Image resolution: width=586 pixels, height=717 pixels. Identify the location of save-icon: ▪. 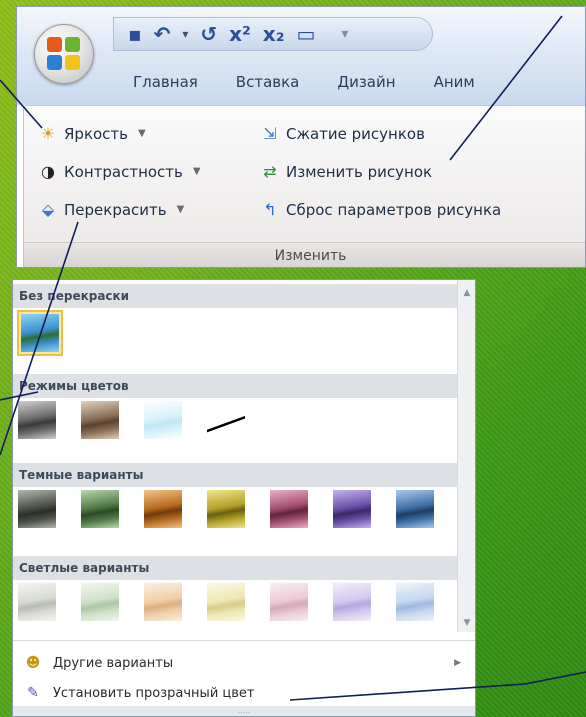
(135, 34).